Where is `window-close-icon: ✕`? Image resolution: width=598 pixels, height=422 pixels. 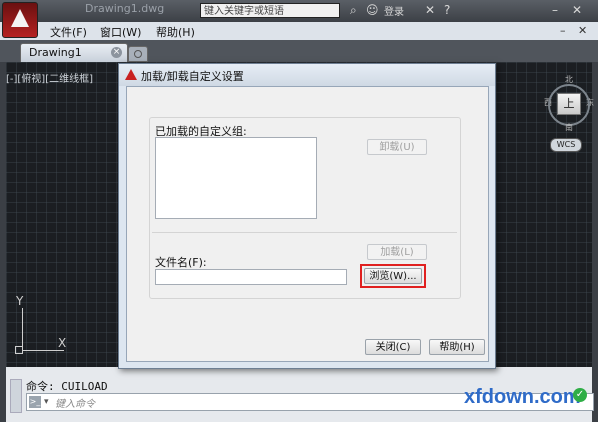
window-close-icon: ✕ is located at coordinates (577, 10).